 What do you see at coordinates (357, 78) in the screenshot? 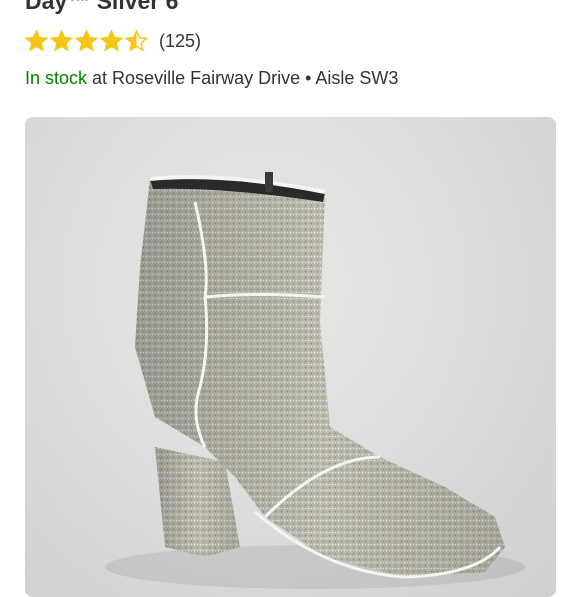
I see `aisle-location: Aisle SW3` at bounding box center [357, 78].